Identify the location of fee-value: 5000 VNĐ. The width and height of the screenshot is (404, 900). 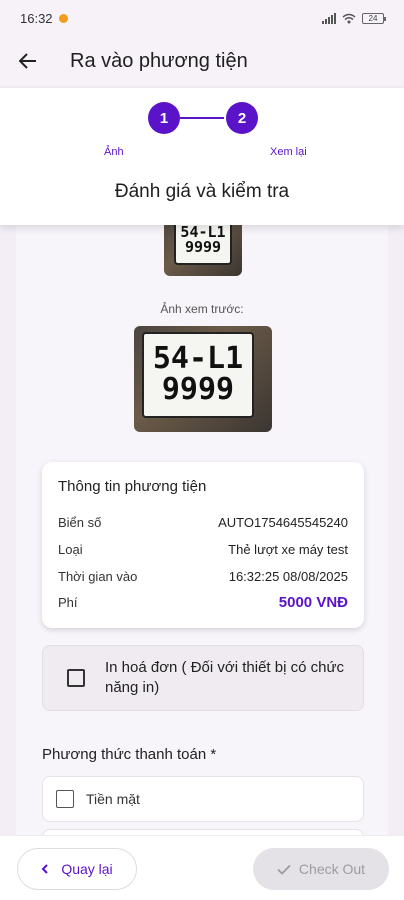
(313, 602).